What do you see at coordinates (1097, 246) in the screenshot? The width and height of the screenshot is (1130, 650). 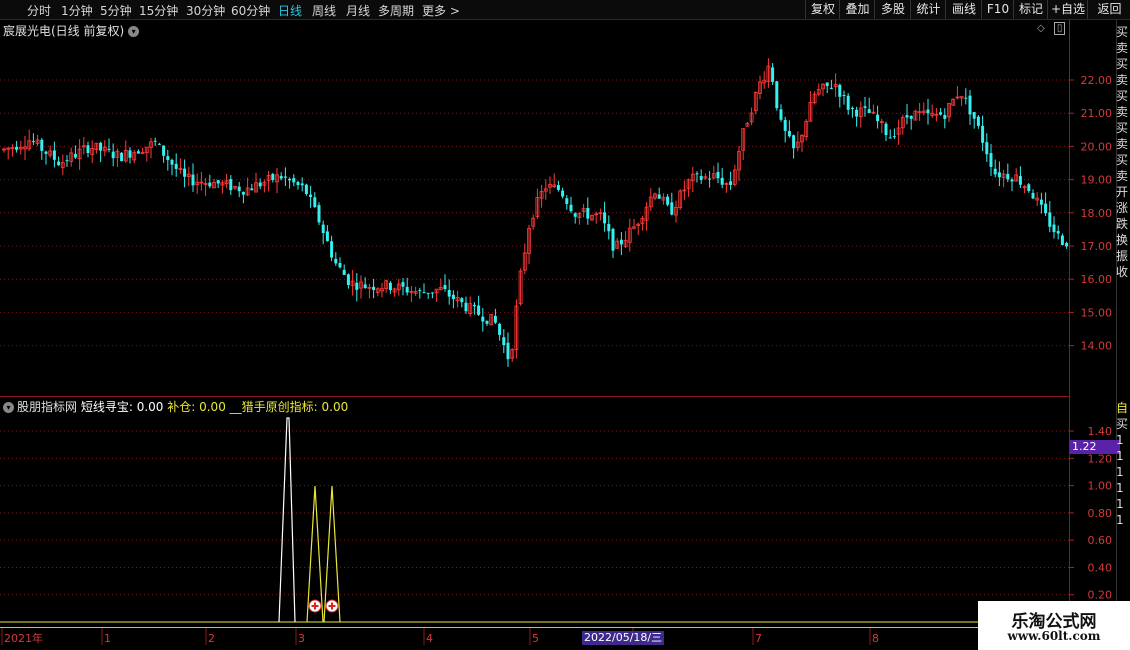 I see `price-tick-label: 17.00` at bounding box center [1097, 246].